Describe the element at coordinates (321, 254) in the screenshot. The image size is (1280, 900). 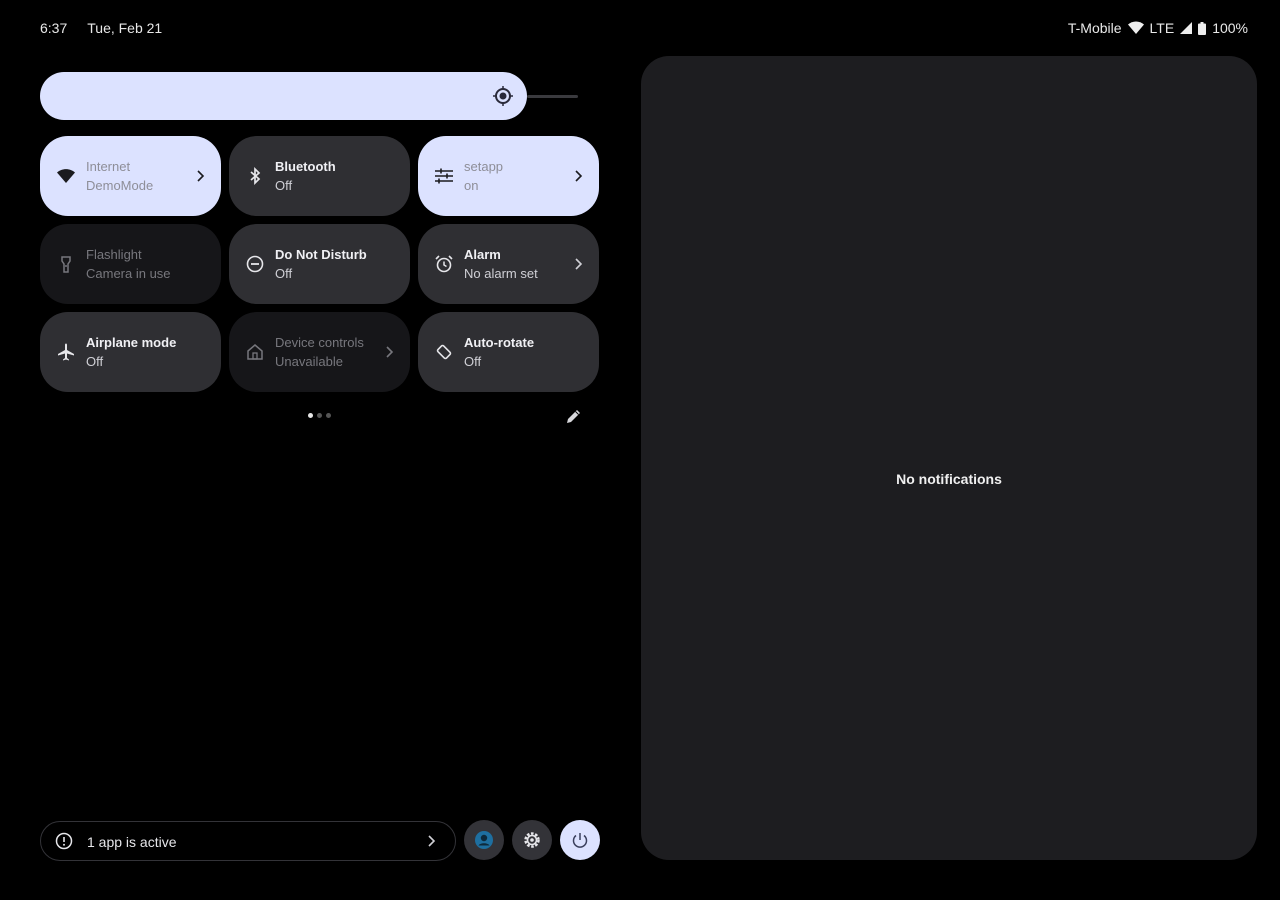
I see `tile-label: Do Not Disturb` at that location.